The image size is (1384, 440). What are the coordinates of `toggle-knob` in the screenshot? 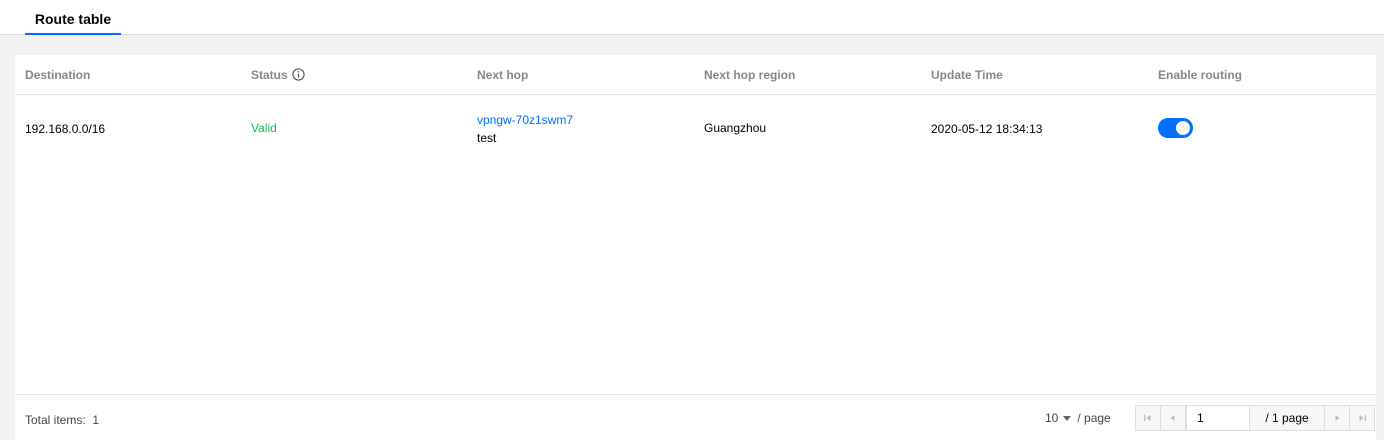 It's located at (1183, 128).